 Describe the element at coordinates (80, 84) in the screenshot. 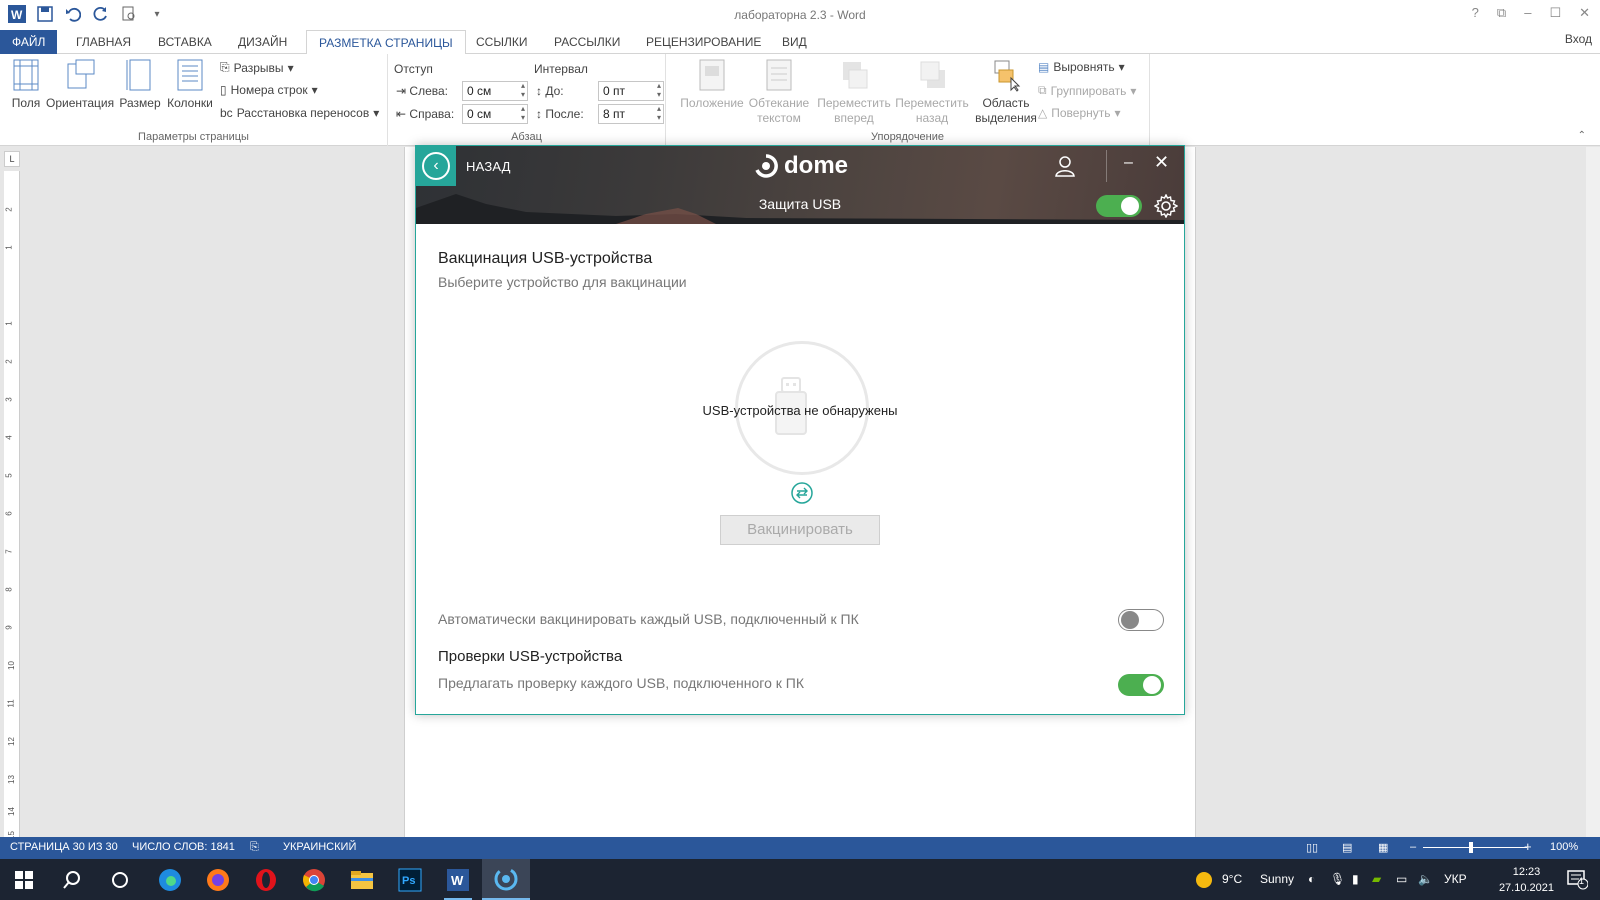

I see `orientation-button: Ориентация` at that location.